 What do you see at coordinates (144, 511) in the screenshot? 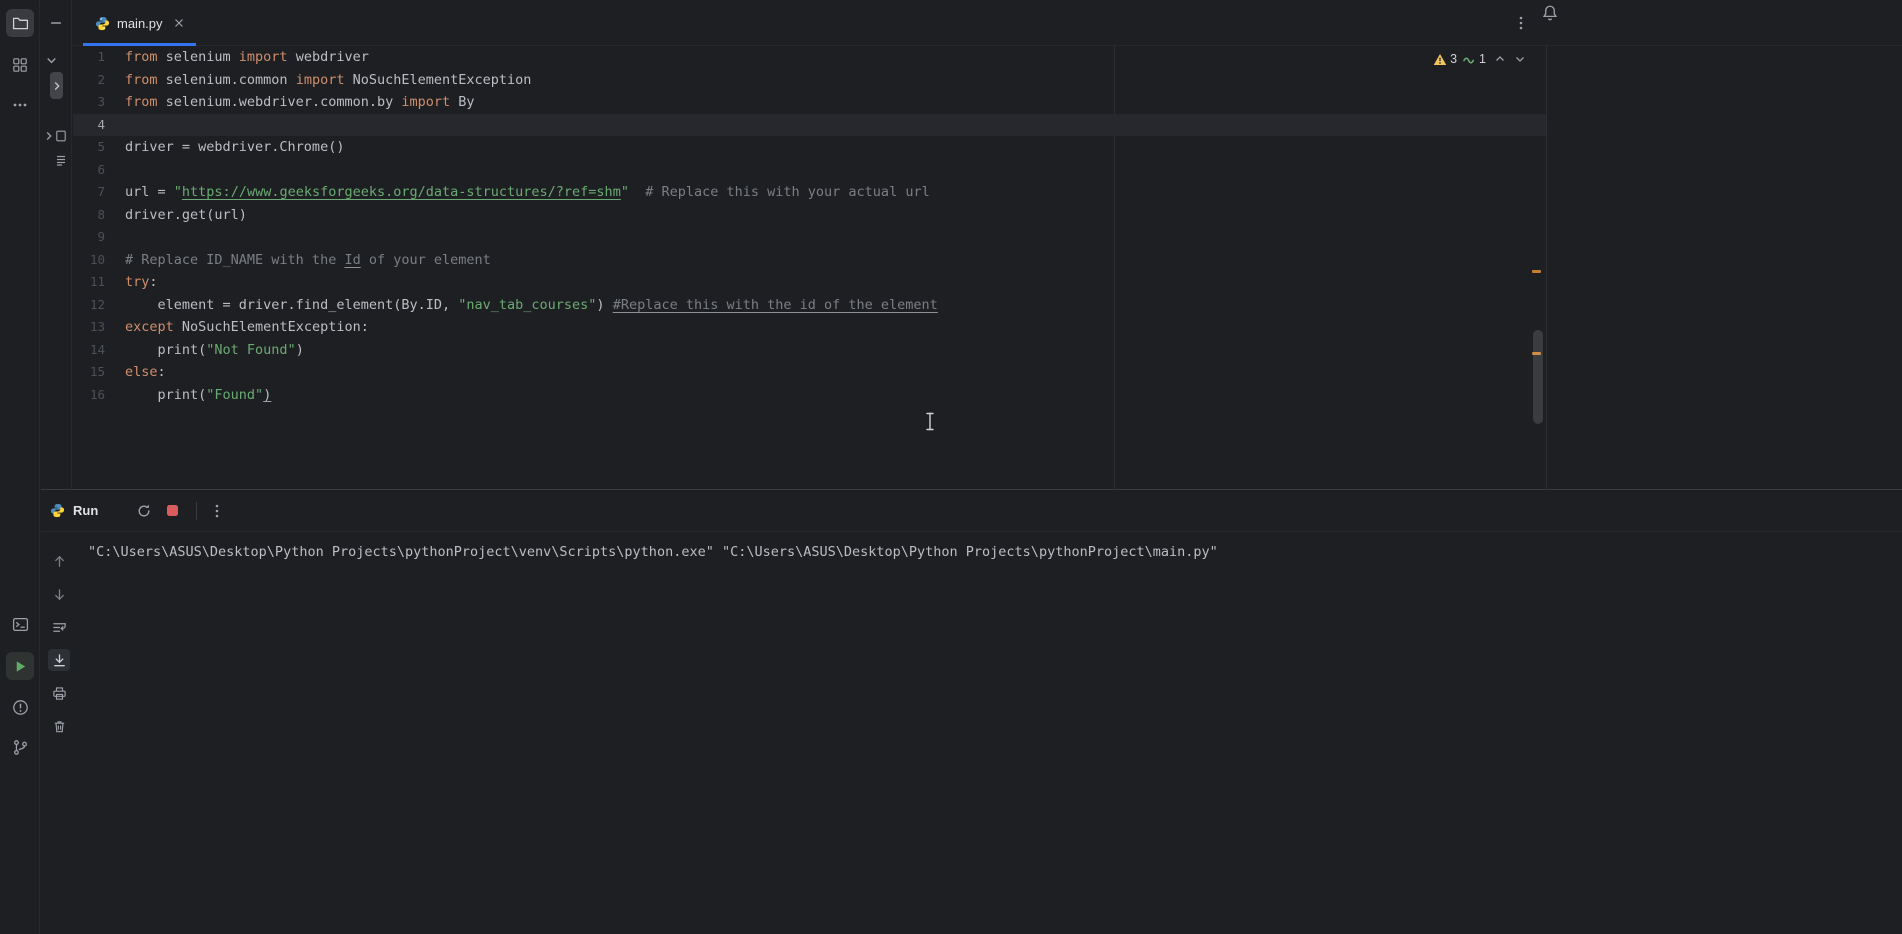
I see `rerun-icon` at bounding box center [144, 511].